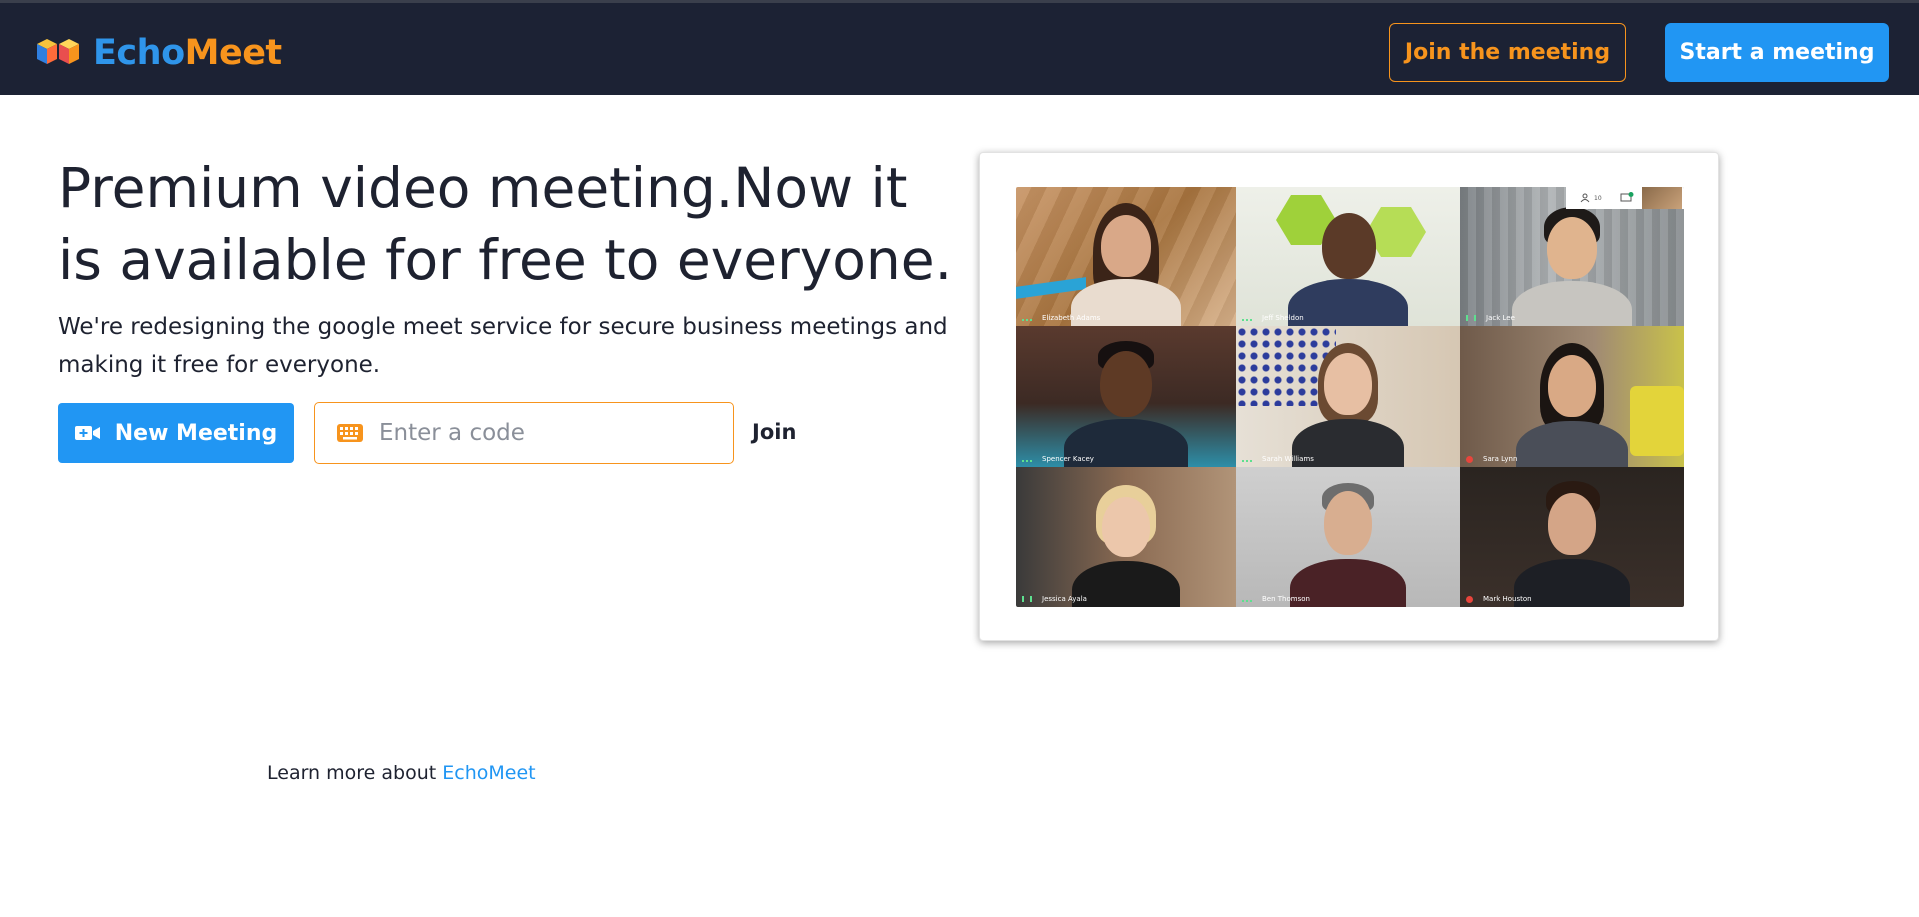 This screenshot has height=917, width=1919. What do you see at coordinates (1661, 198) in the screenshot?
I see `self-view-thumbnail` at bounding box center [1661, 198].